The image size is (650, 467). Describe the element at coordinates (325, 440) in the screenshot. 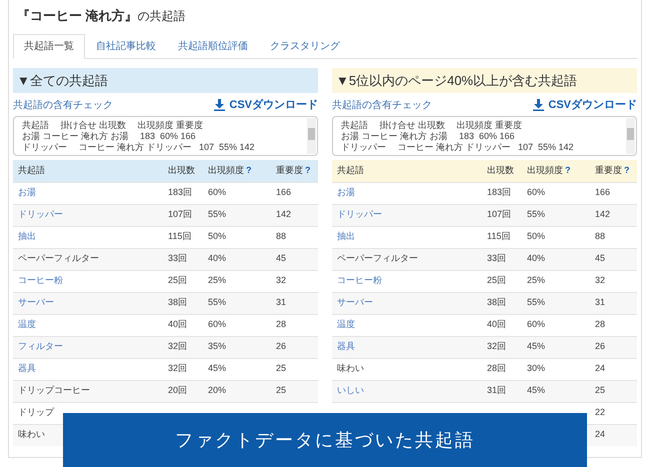

I see `caption-banner: ファクトデータに基づいた共起語` at that location.